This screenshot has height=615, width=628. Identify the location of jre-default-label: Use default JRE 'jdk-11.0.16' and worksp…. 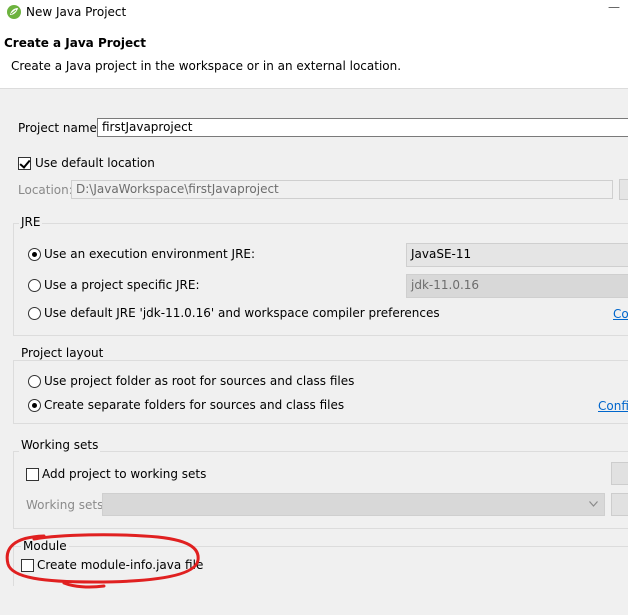
(242, 313).